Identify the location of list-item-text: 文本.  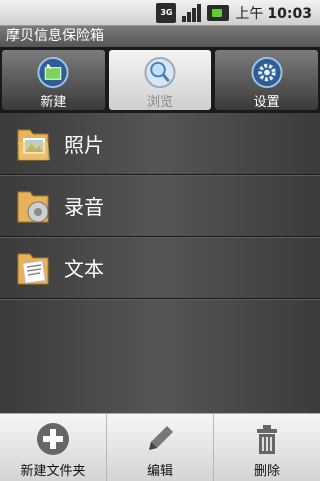
(160, 268).